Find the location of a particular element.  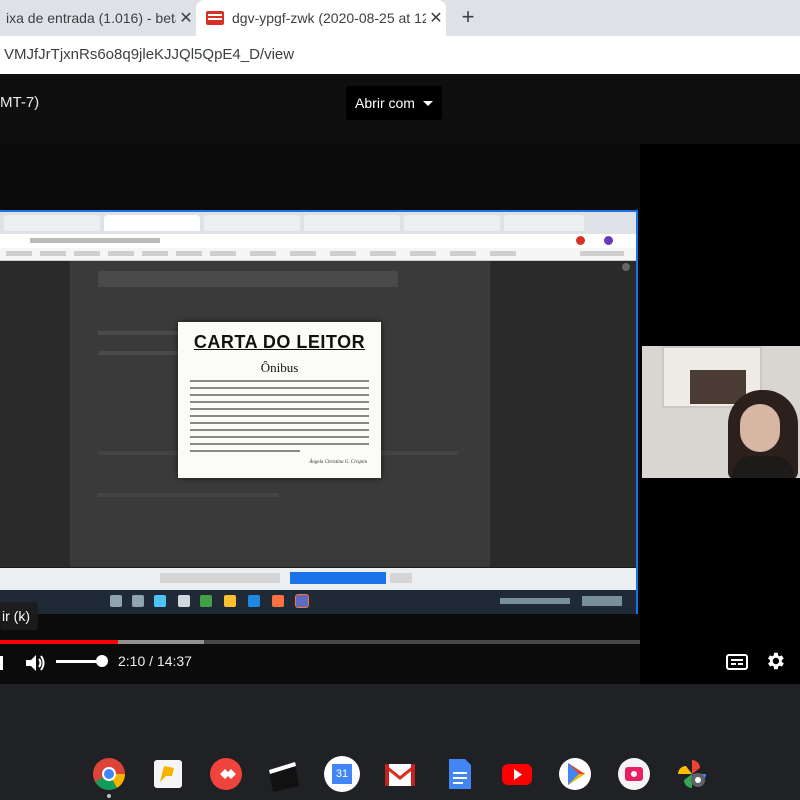

shared-ext-icon is located at coordinates (580, 240).